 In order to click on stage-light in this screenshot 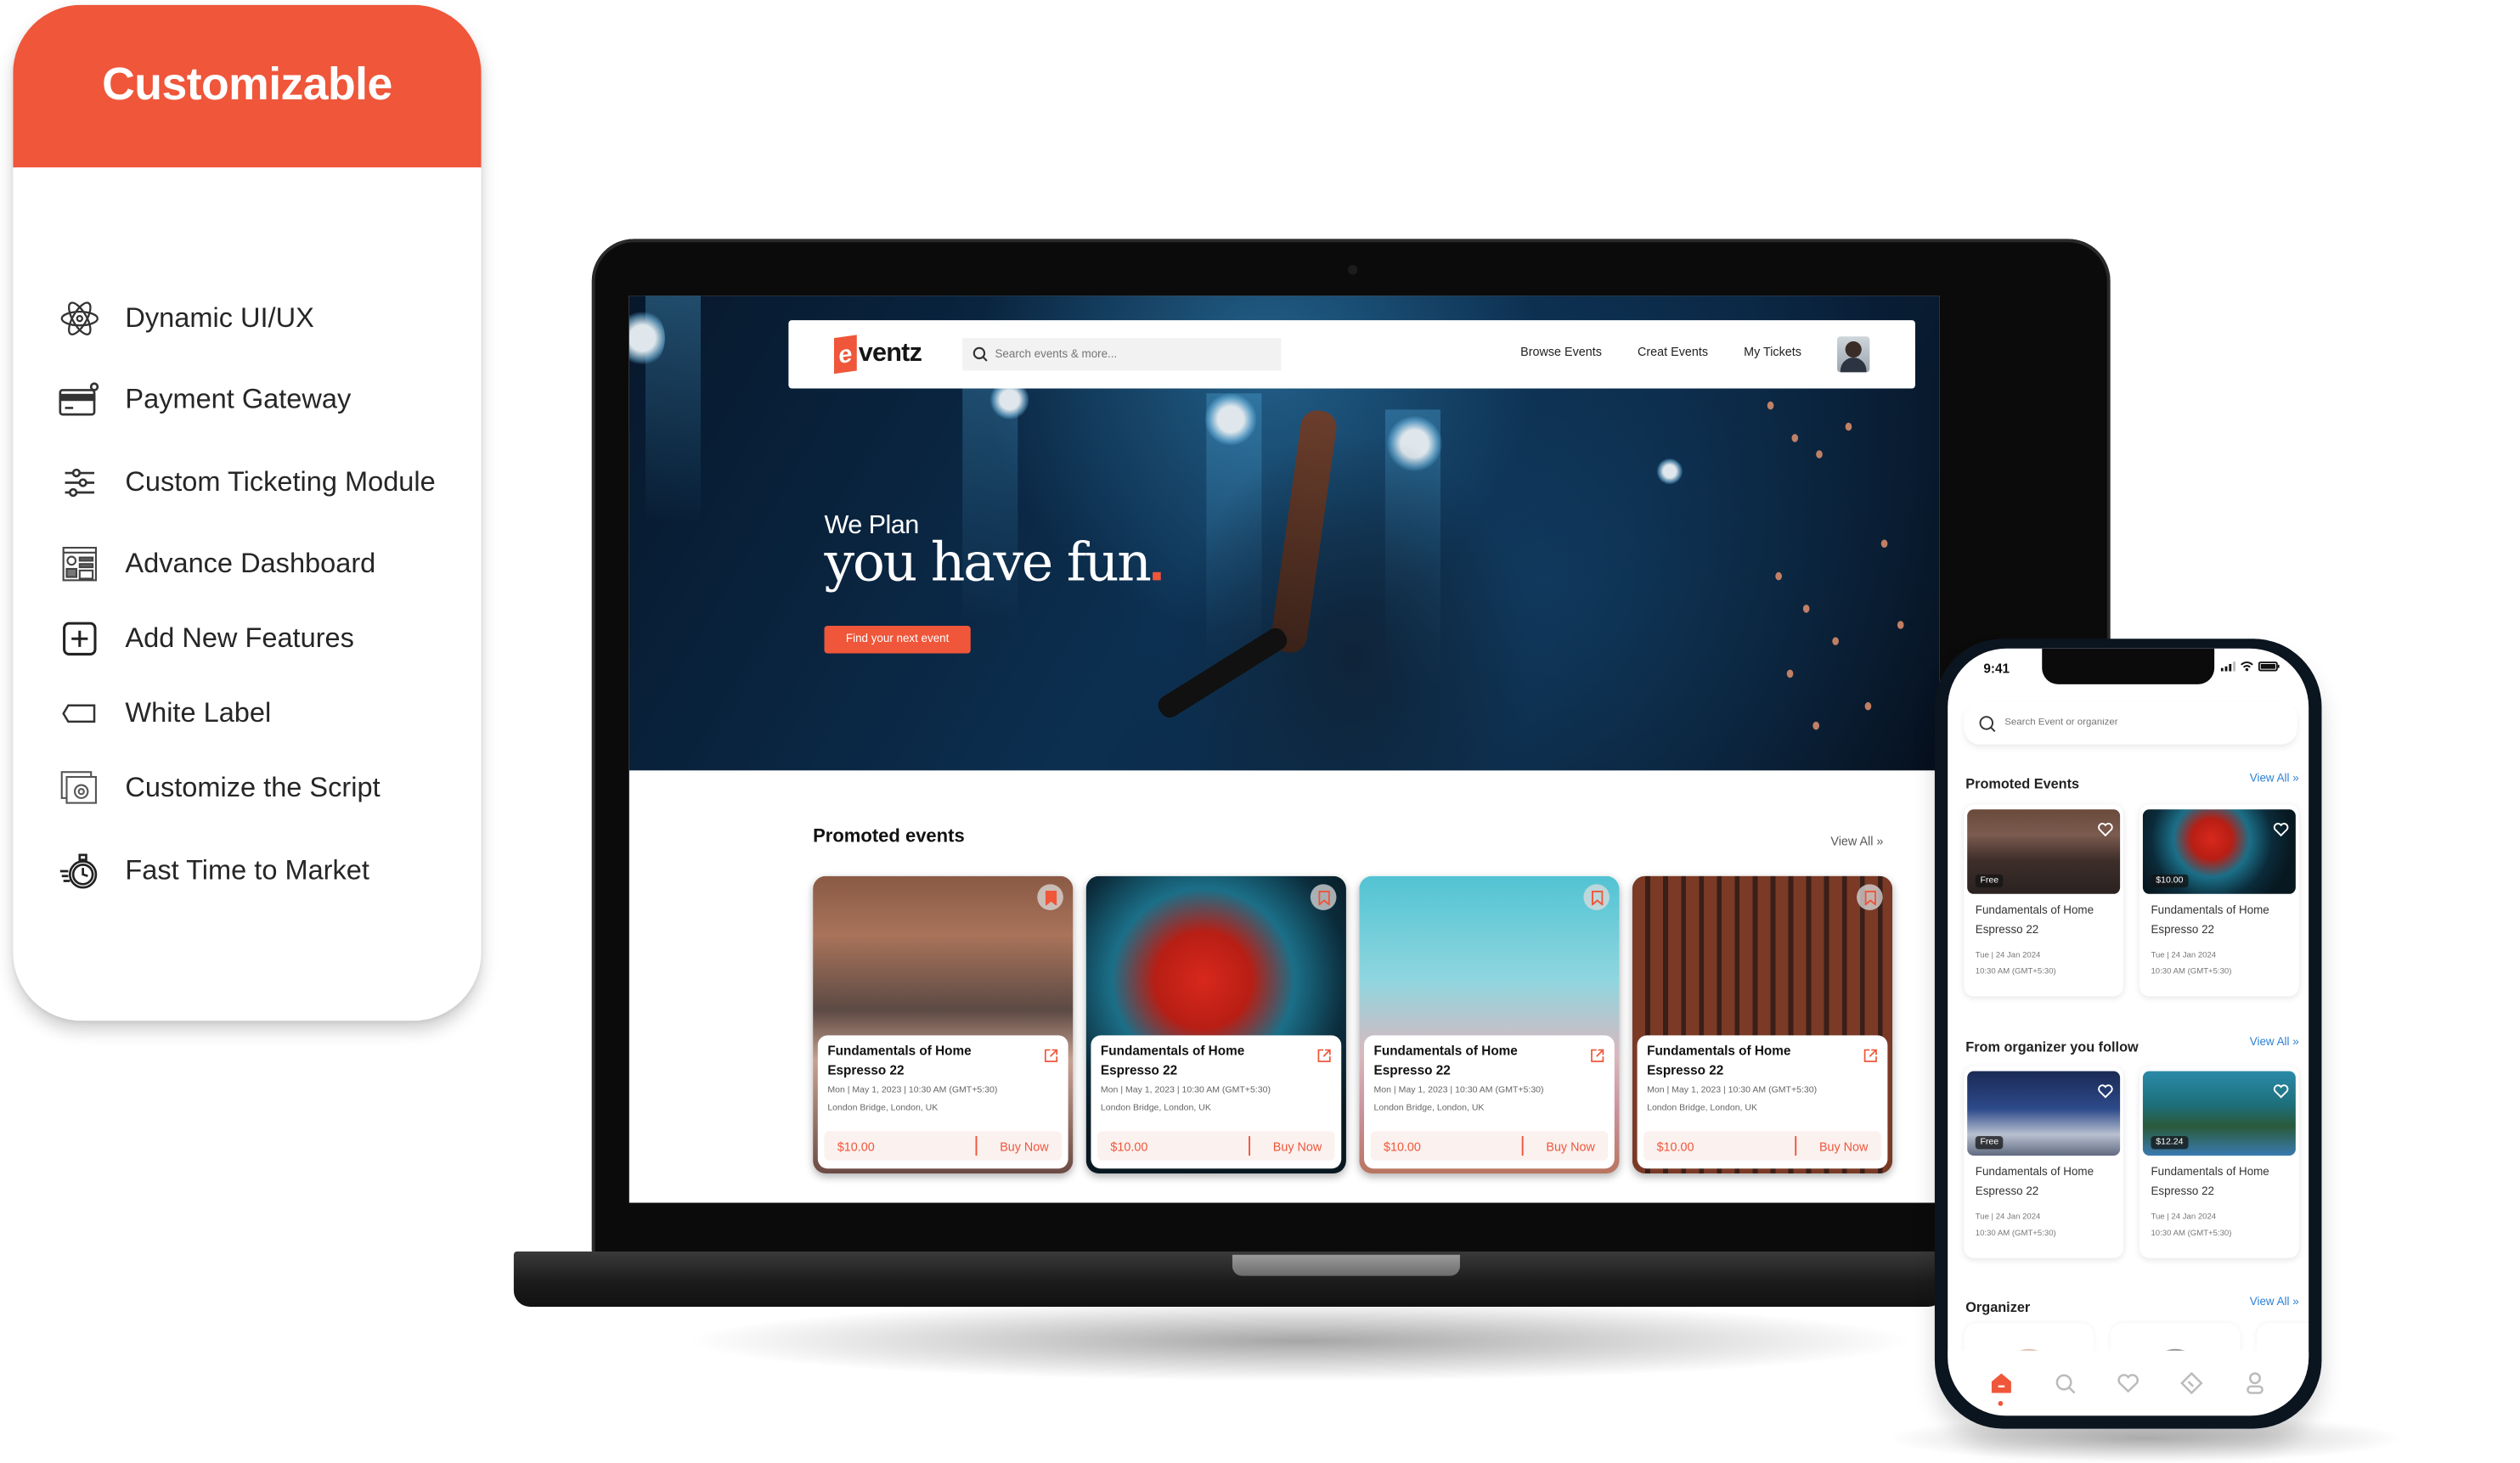, I will do `click(1670, 471)`.